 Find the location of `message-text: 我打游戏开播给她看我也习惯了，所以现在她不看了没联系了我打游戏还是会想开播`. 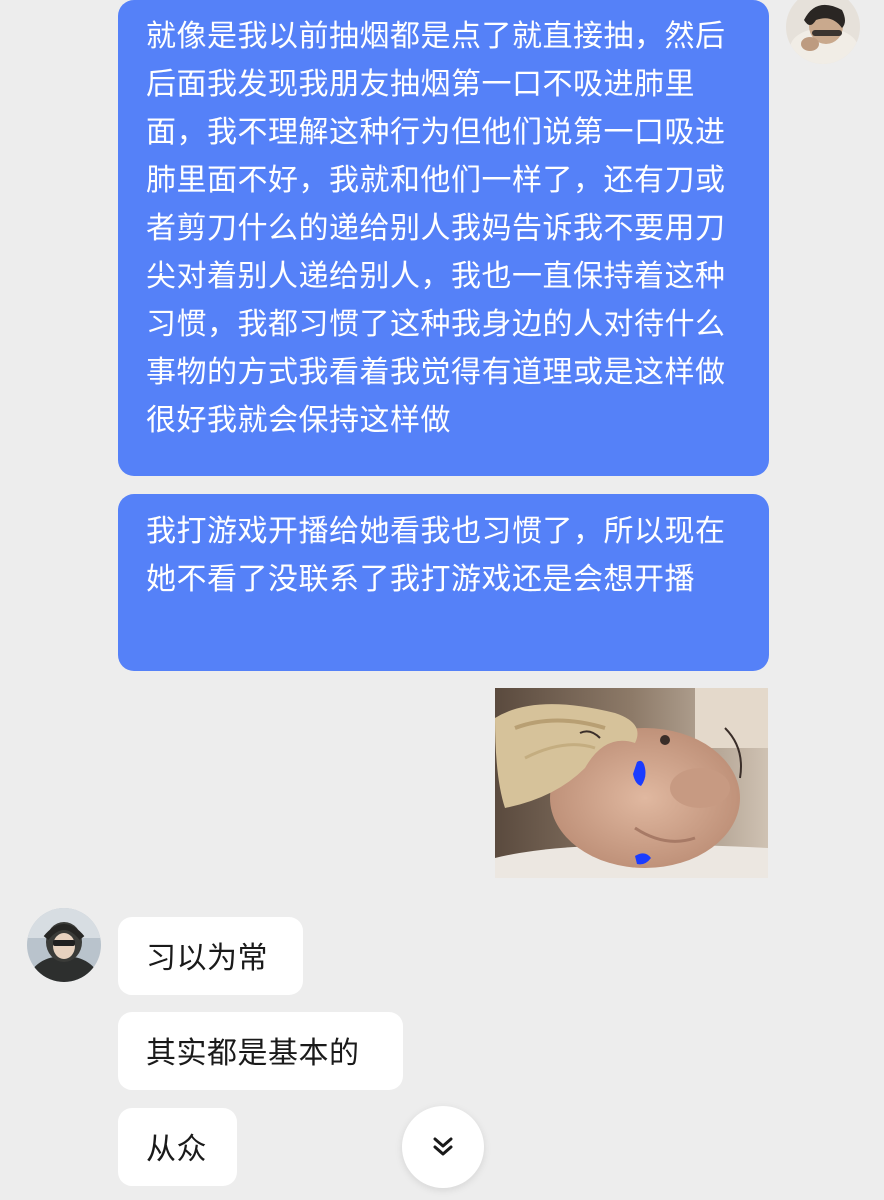

message-text: 我打游戏开播给她看我也习惯了，所以现在她不看了没联系了我打游戏还是会想开播 is located at coordinates (436, 555).